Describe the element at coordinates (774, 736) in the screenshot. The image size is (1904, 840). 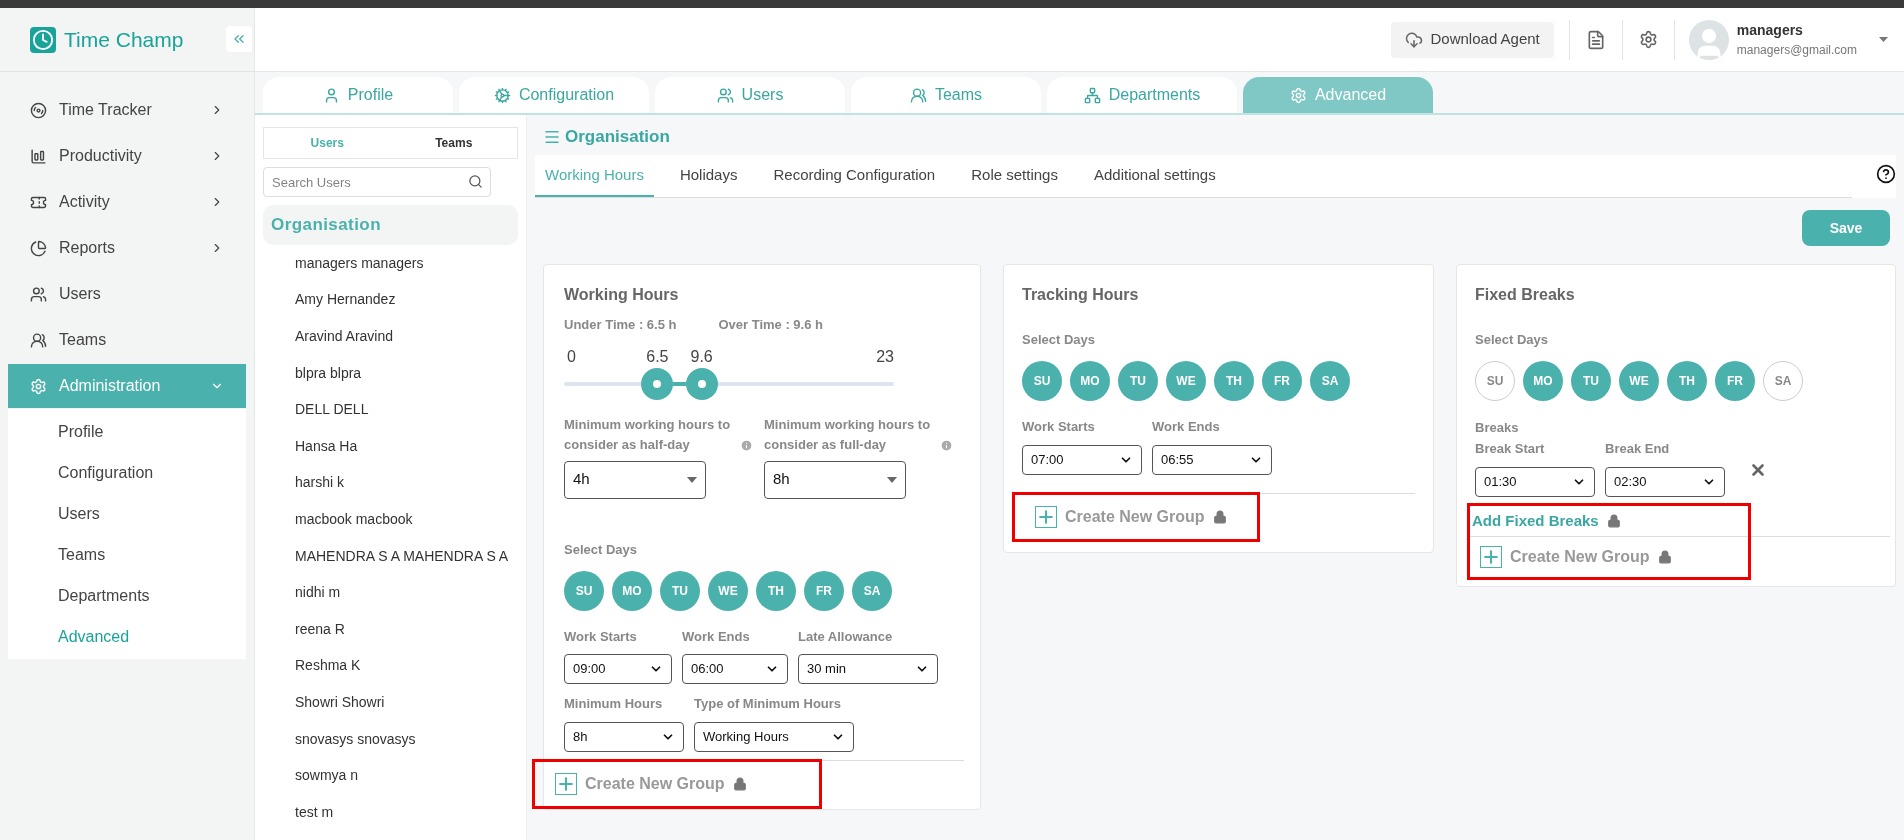
I see `dropdown: Working Hours` at that location.